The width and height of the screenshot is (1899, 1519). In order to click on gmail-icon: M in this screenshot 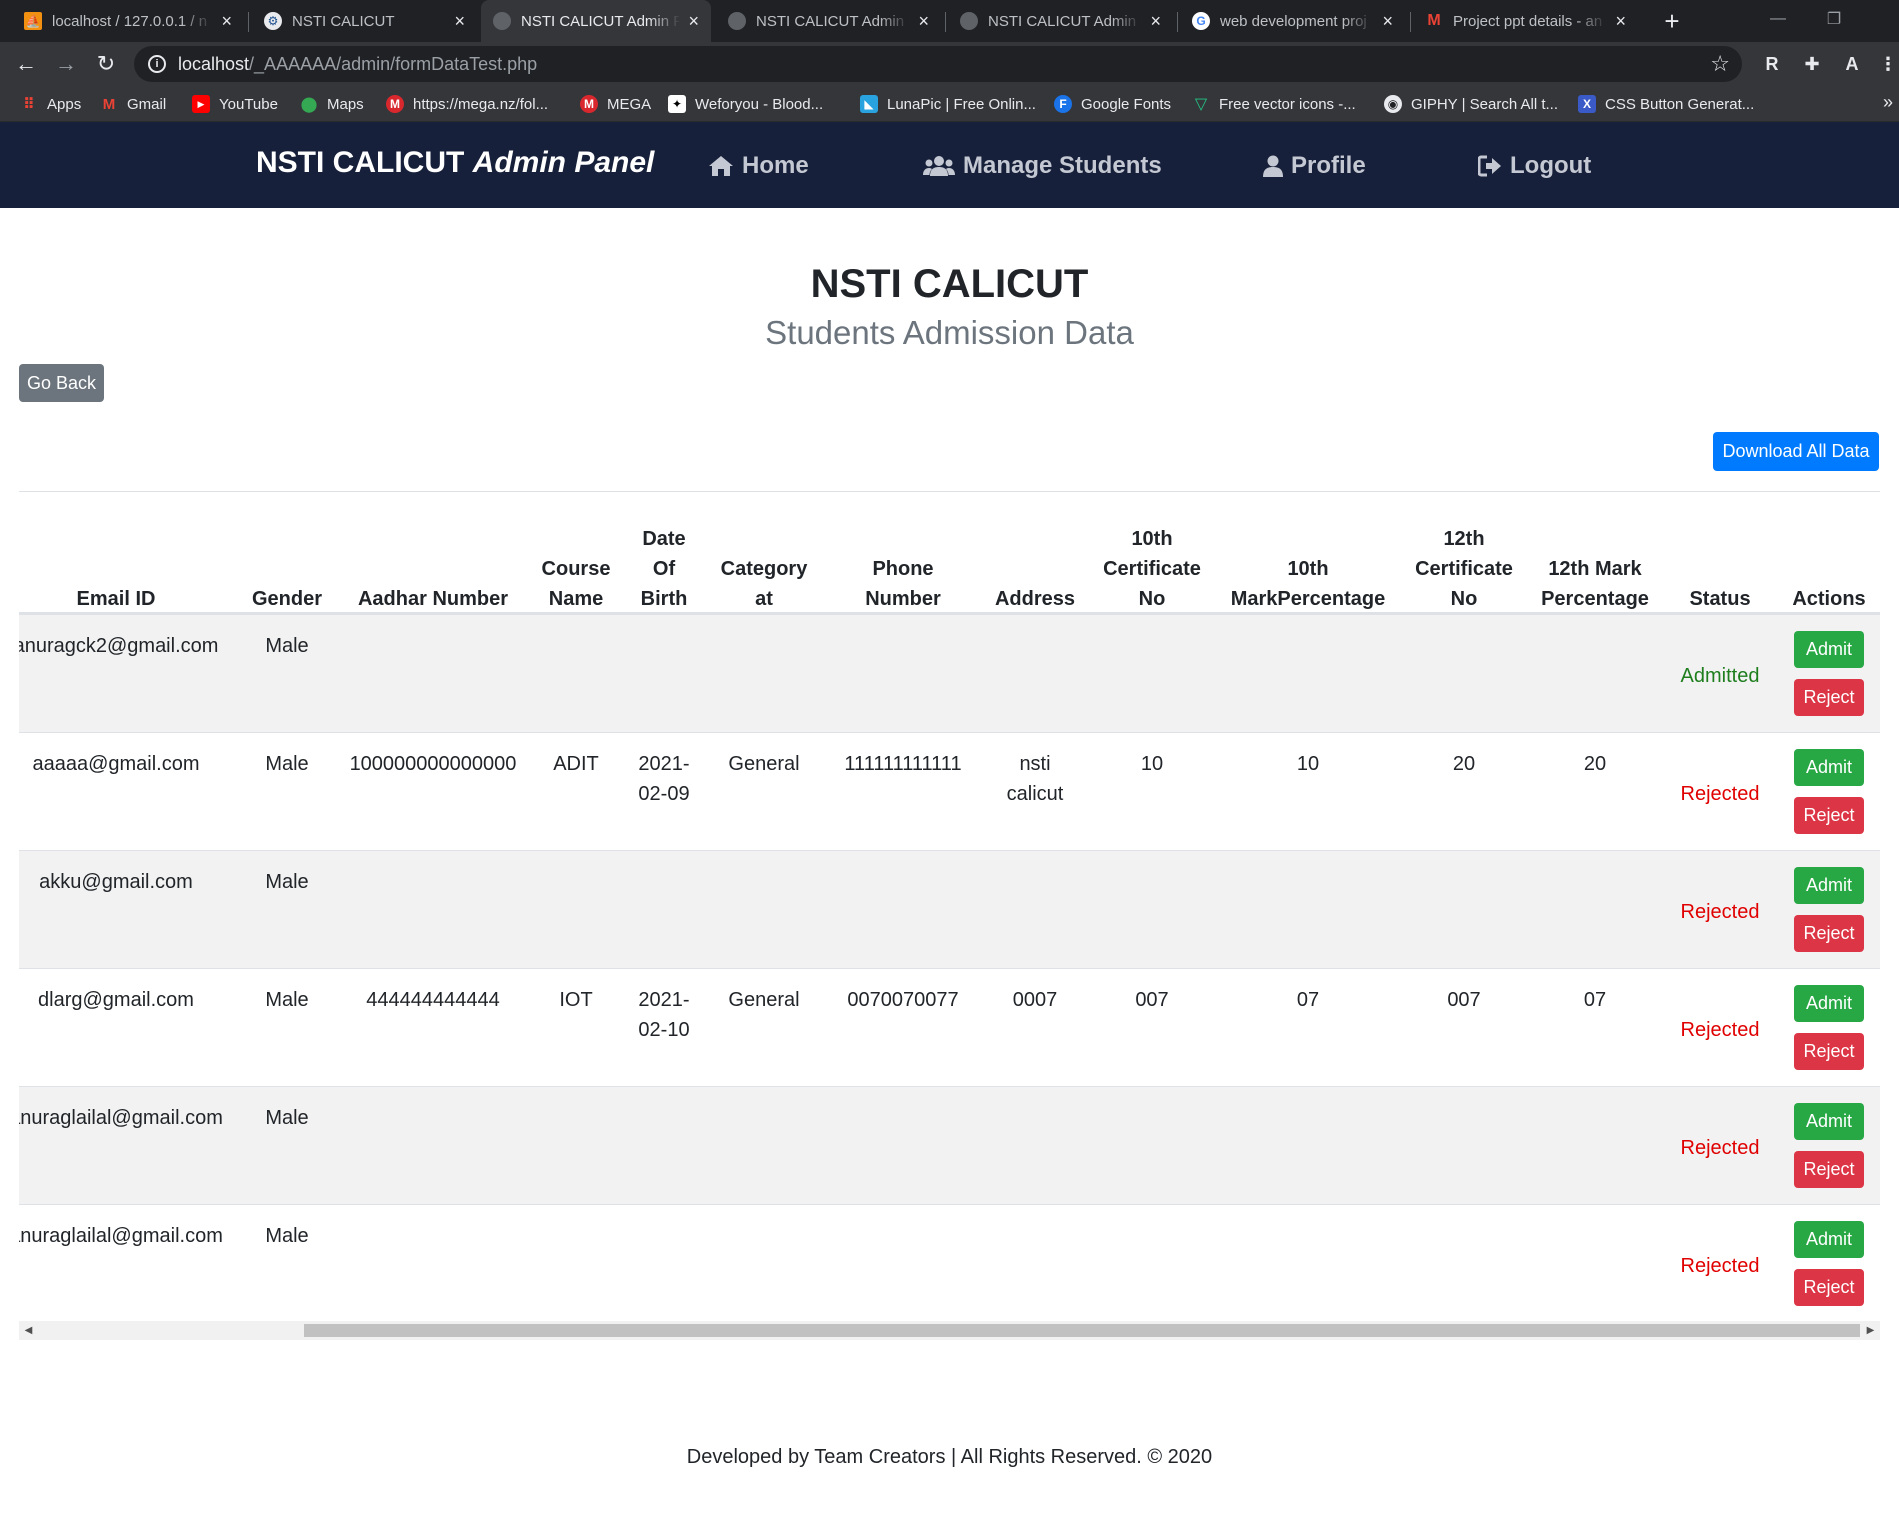, I will do `click(109, 104)`.